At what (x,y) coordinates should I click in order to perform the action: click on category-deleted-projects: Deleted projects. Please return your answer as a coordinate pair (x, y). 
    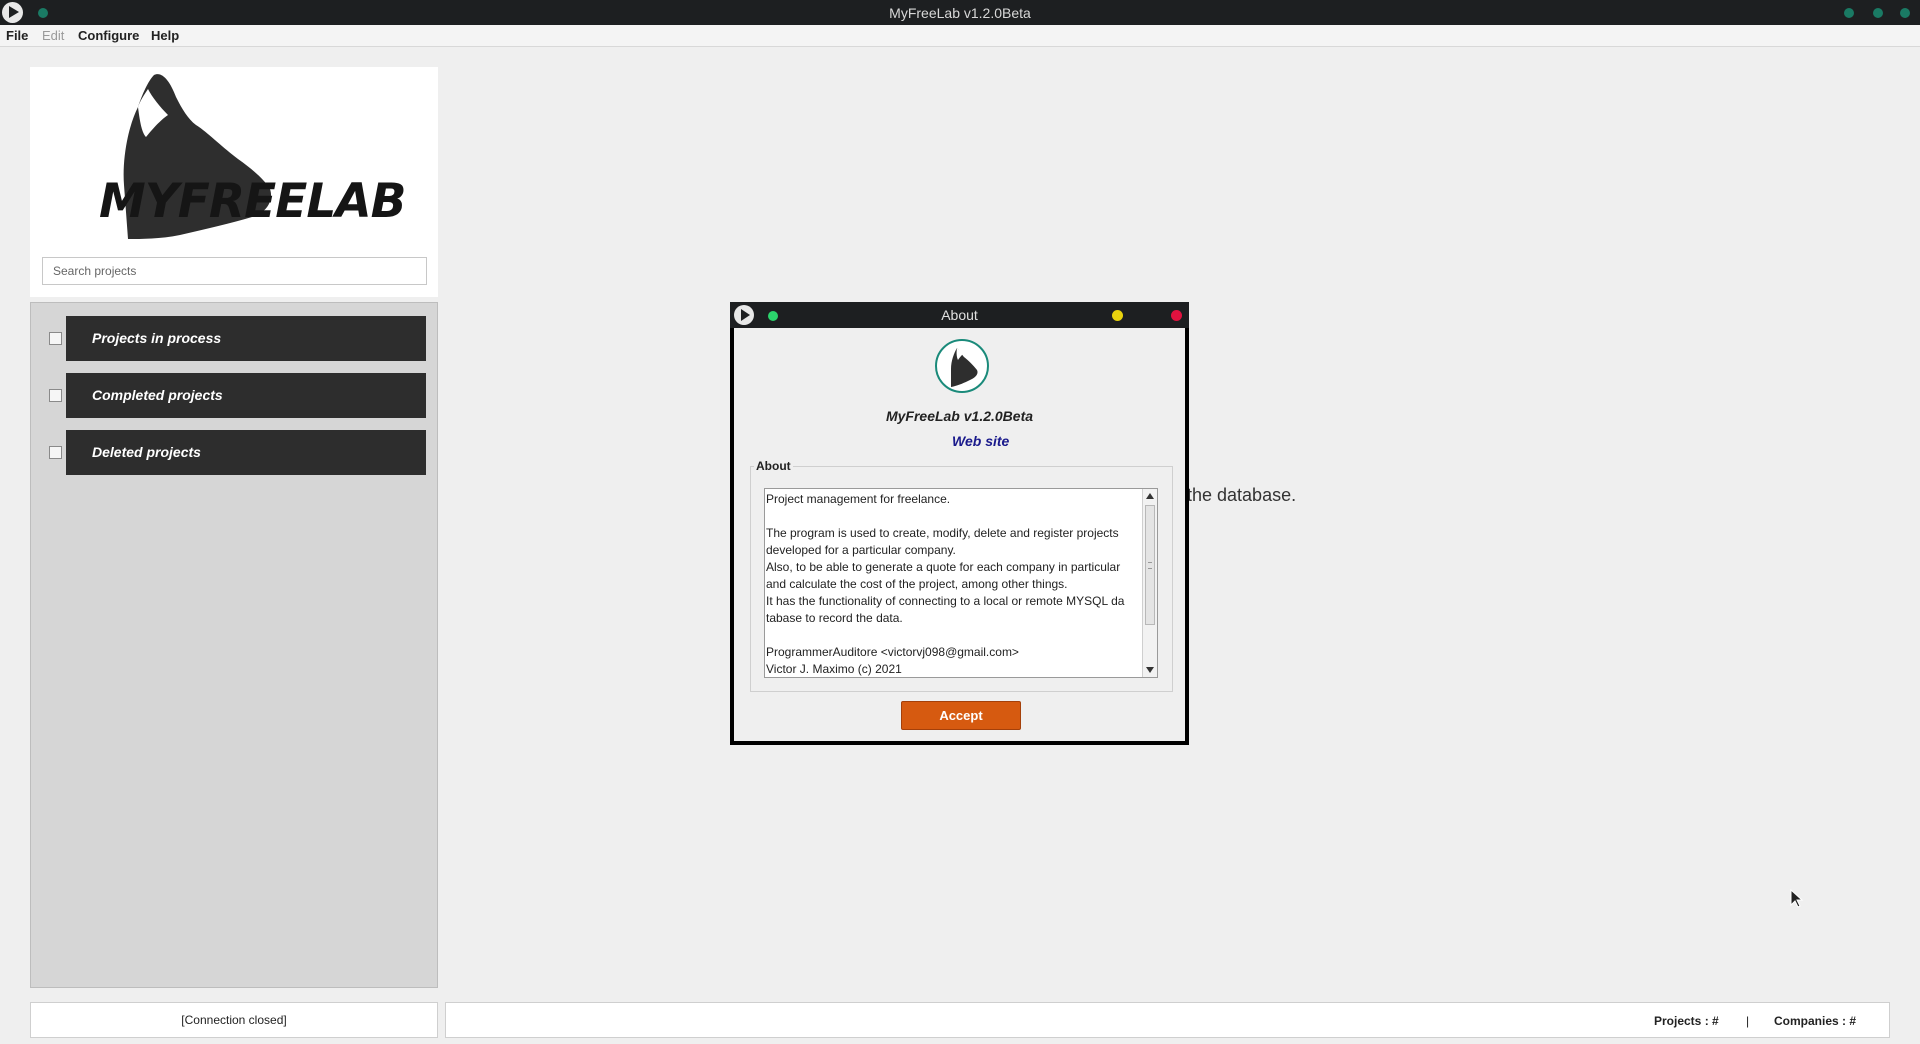
    Looking at the image, I should click on (235, 452).